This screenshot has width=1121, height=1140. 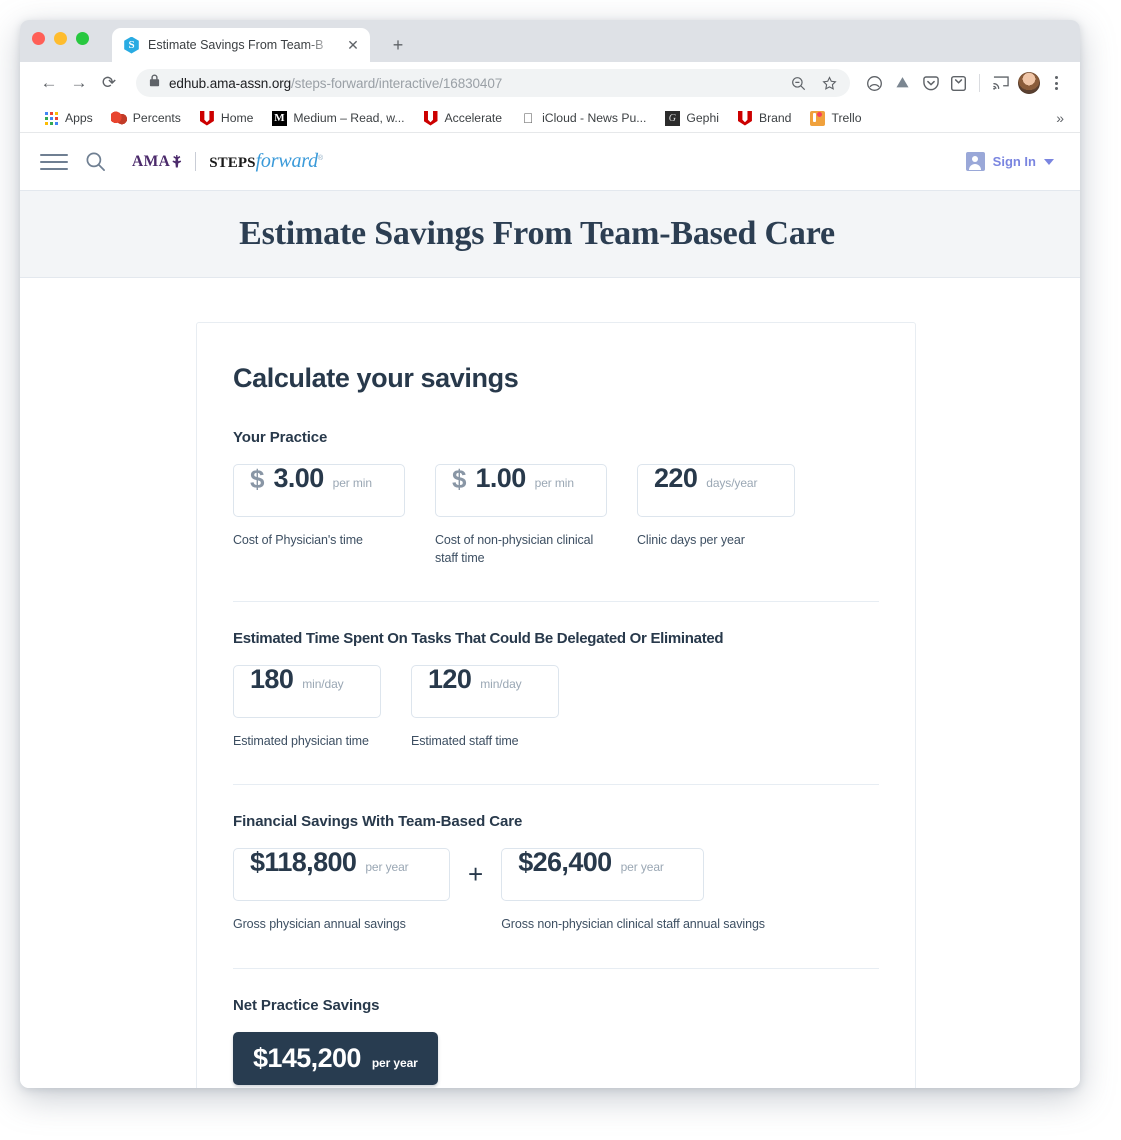 What do you see at coordinates (266, 161) in the screenshot?
I see `steps-forward-logo: STEPS forward ®` at bounding box center [266, 161].